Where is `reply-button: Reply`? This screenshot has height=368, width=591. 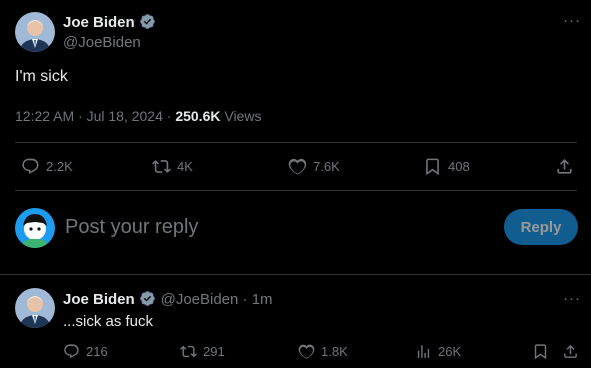 reply-button: Reply is located at coordinates (541, 227).